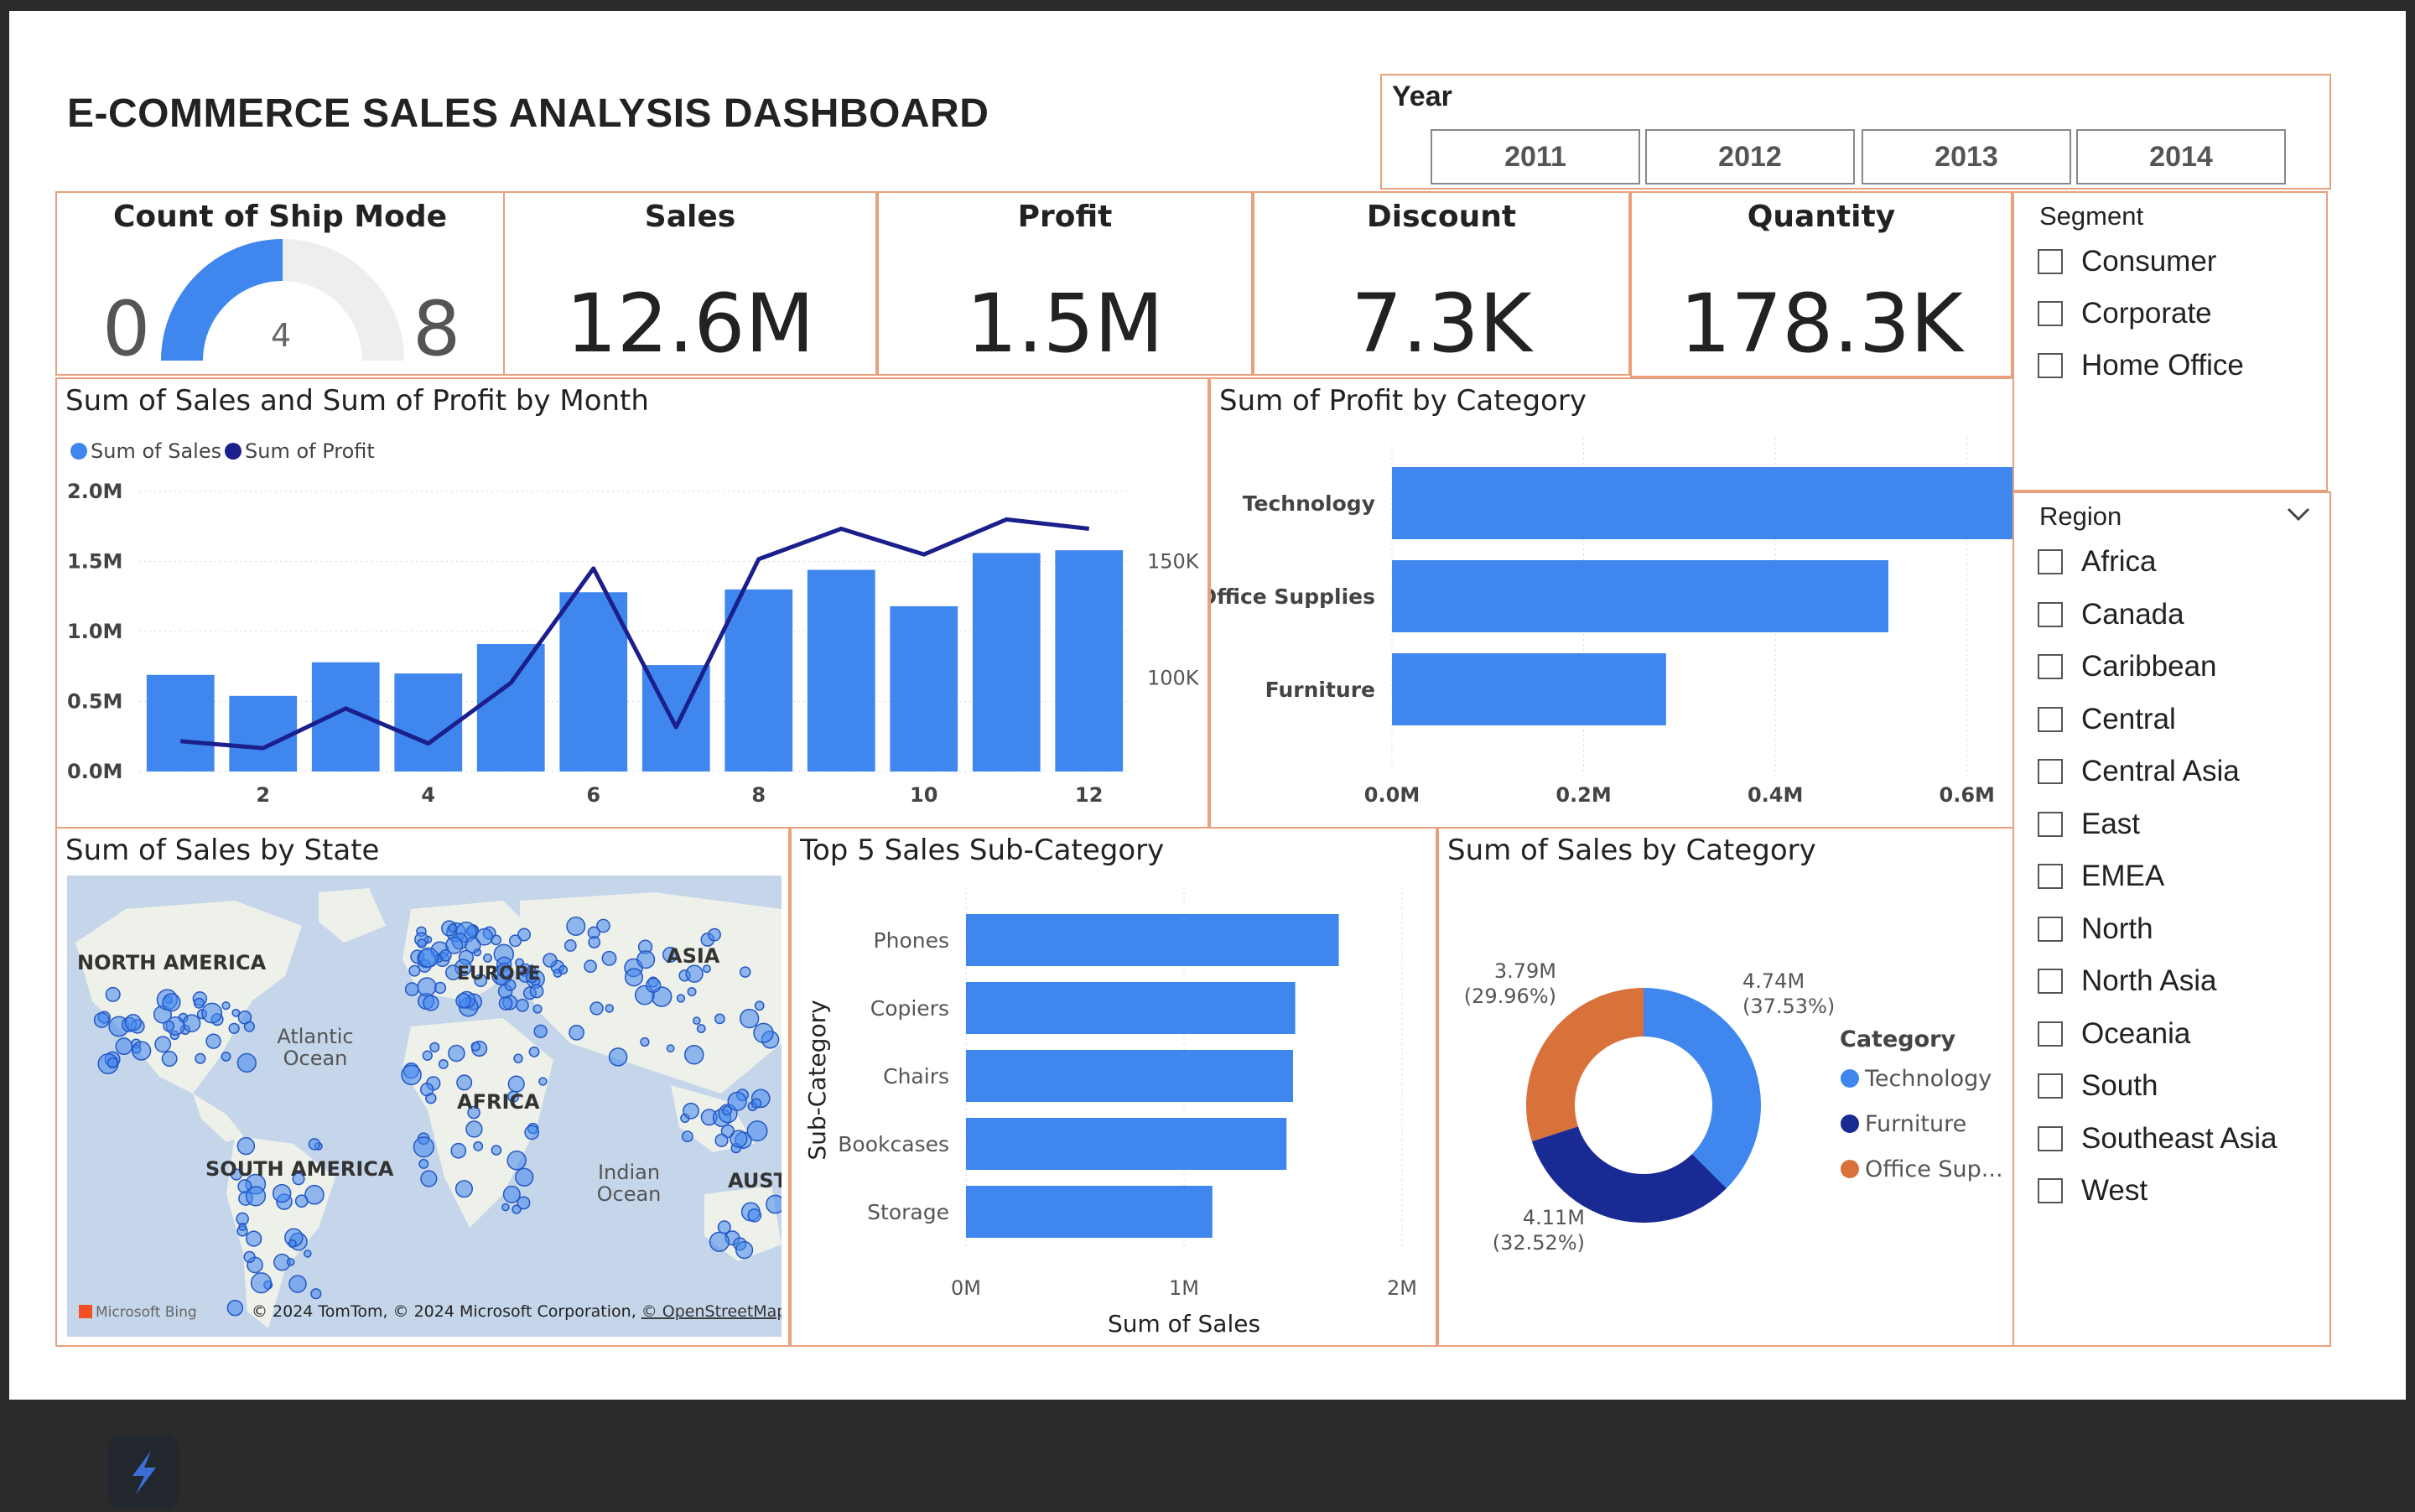 The width and height of the screenshot is (2415, 1512). What do you see at coordinates (315, 1036) in the screenshot?
I see `atlantic-word-1: Atlantic` at bounding box center [315, 1036].